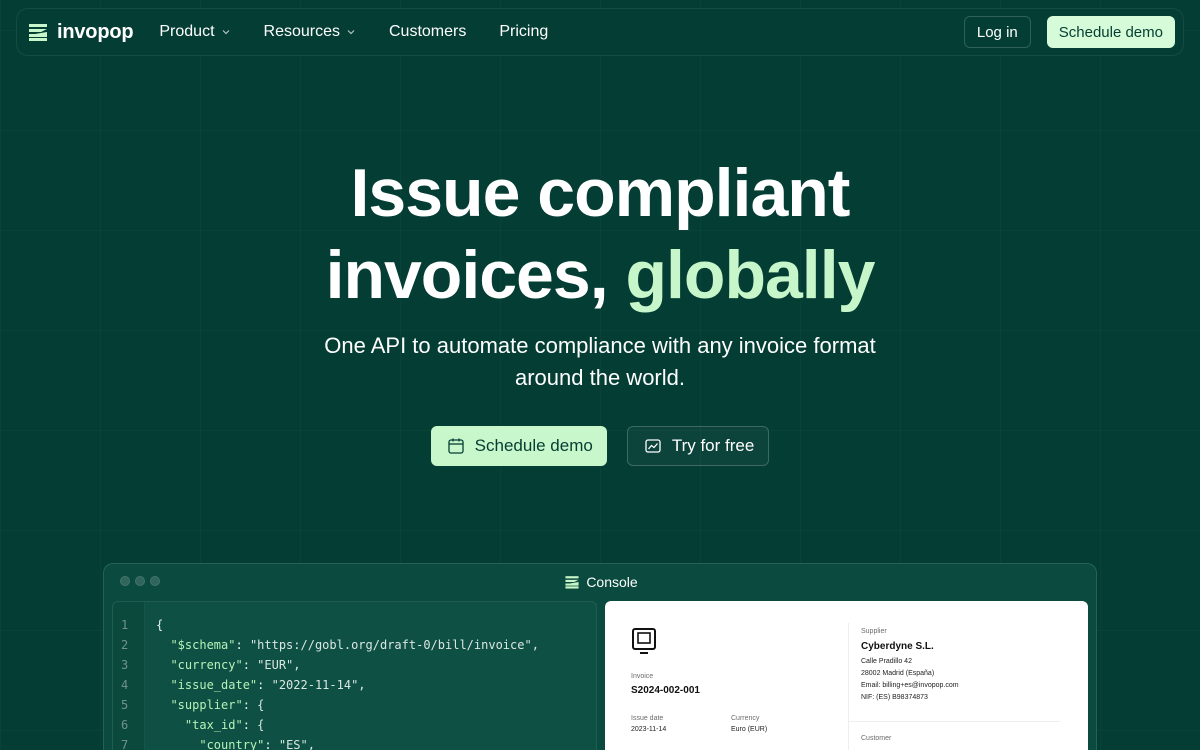 The height and width of the screenshot is (750, 1200). I want to click on line-number: 7, so click(125, 744).